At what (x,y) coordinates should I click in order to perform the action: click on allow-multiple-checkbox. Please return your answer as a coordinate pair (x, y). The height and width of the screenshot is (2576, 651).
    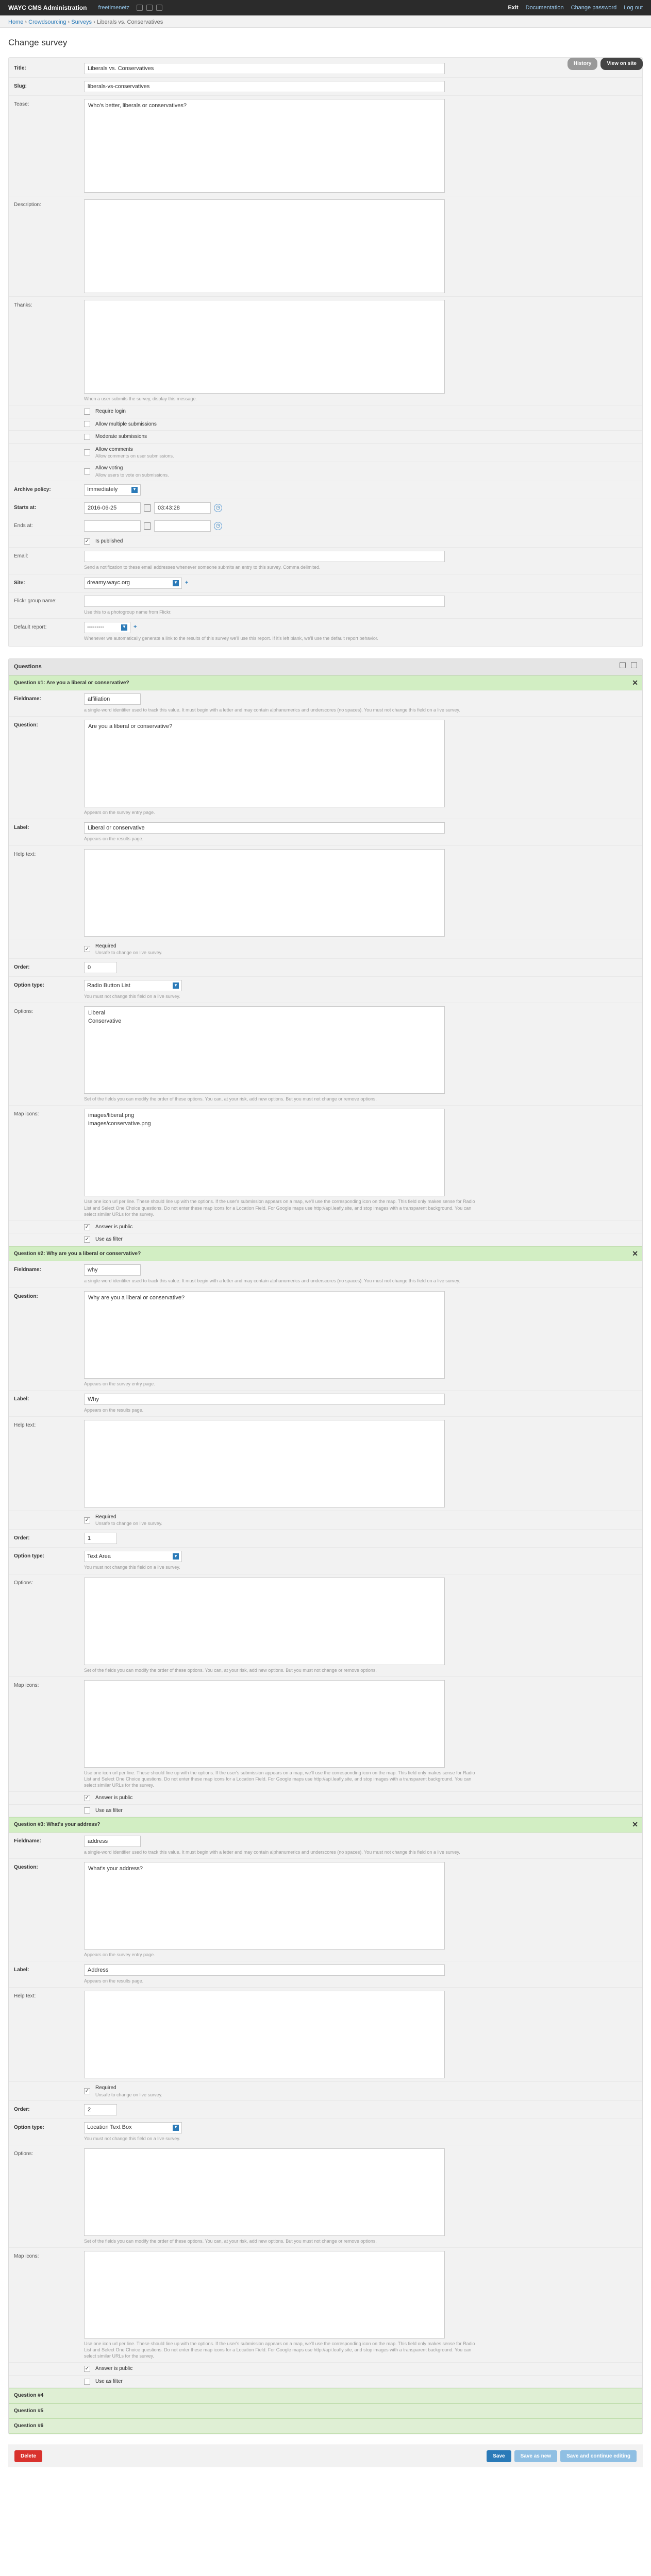
    Looking at the image, I should click on (87, 424).